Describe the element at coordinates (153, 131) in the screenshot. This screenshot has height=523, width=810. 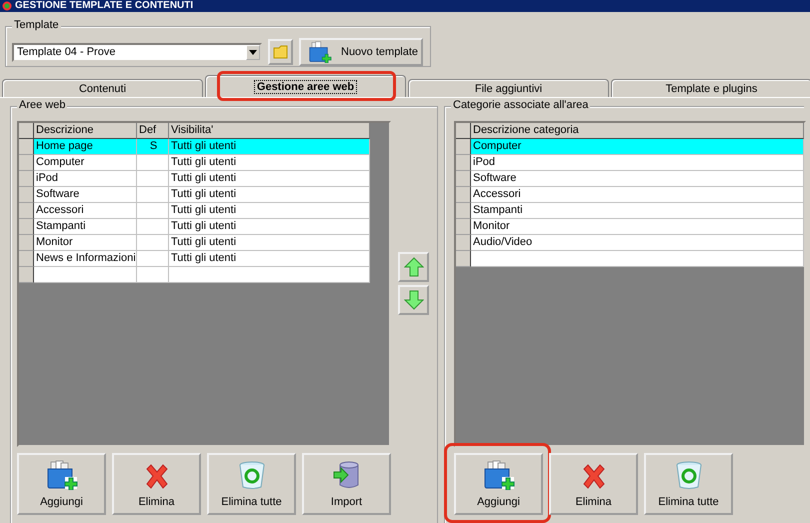
I see `column-header: Def` at that location.